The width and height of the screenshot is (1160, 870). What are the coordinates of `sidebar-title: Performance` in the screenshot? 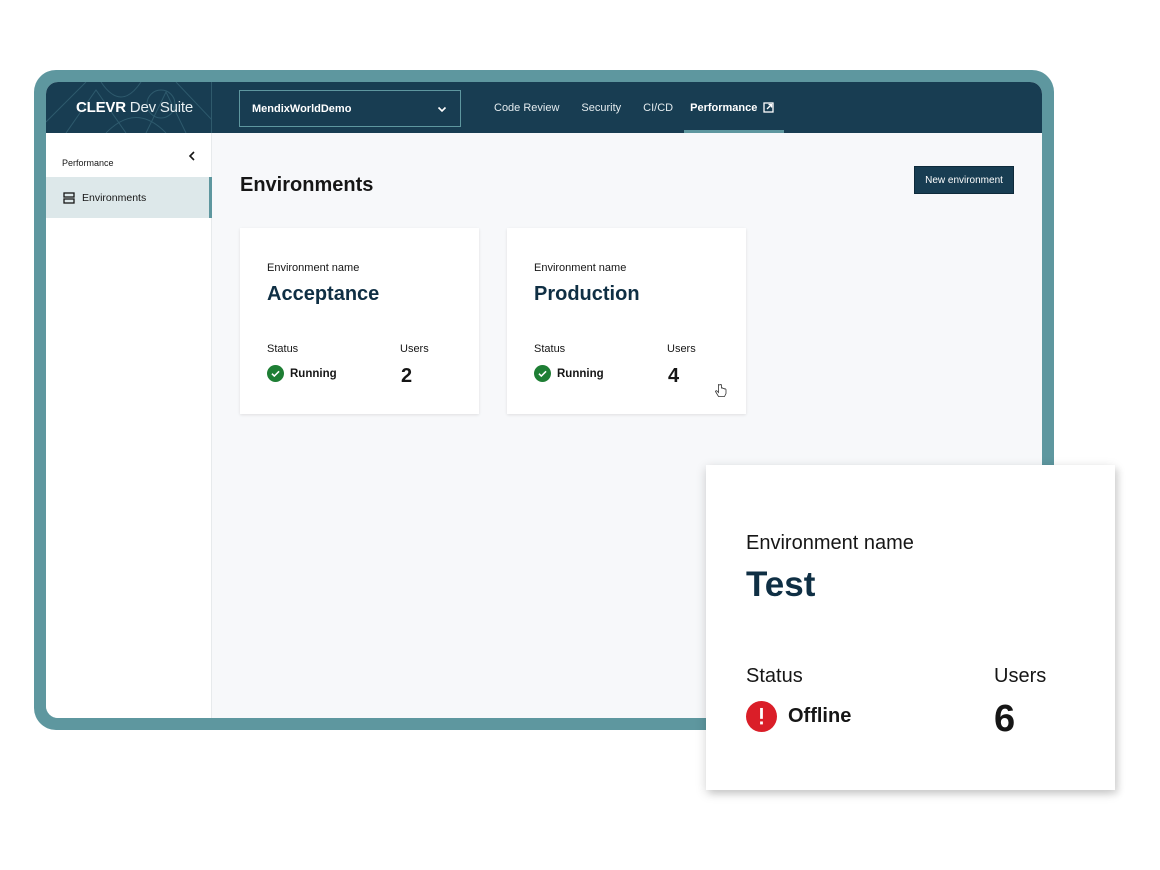 It's located at (88, 163).